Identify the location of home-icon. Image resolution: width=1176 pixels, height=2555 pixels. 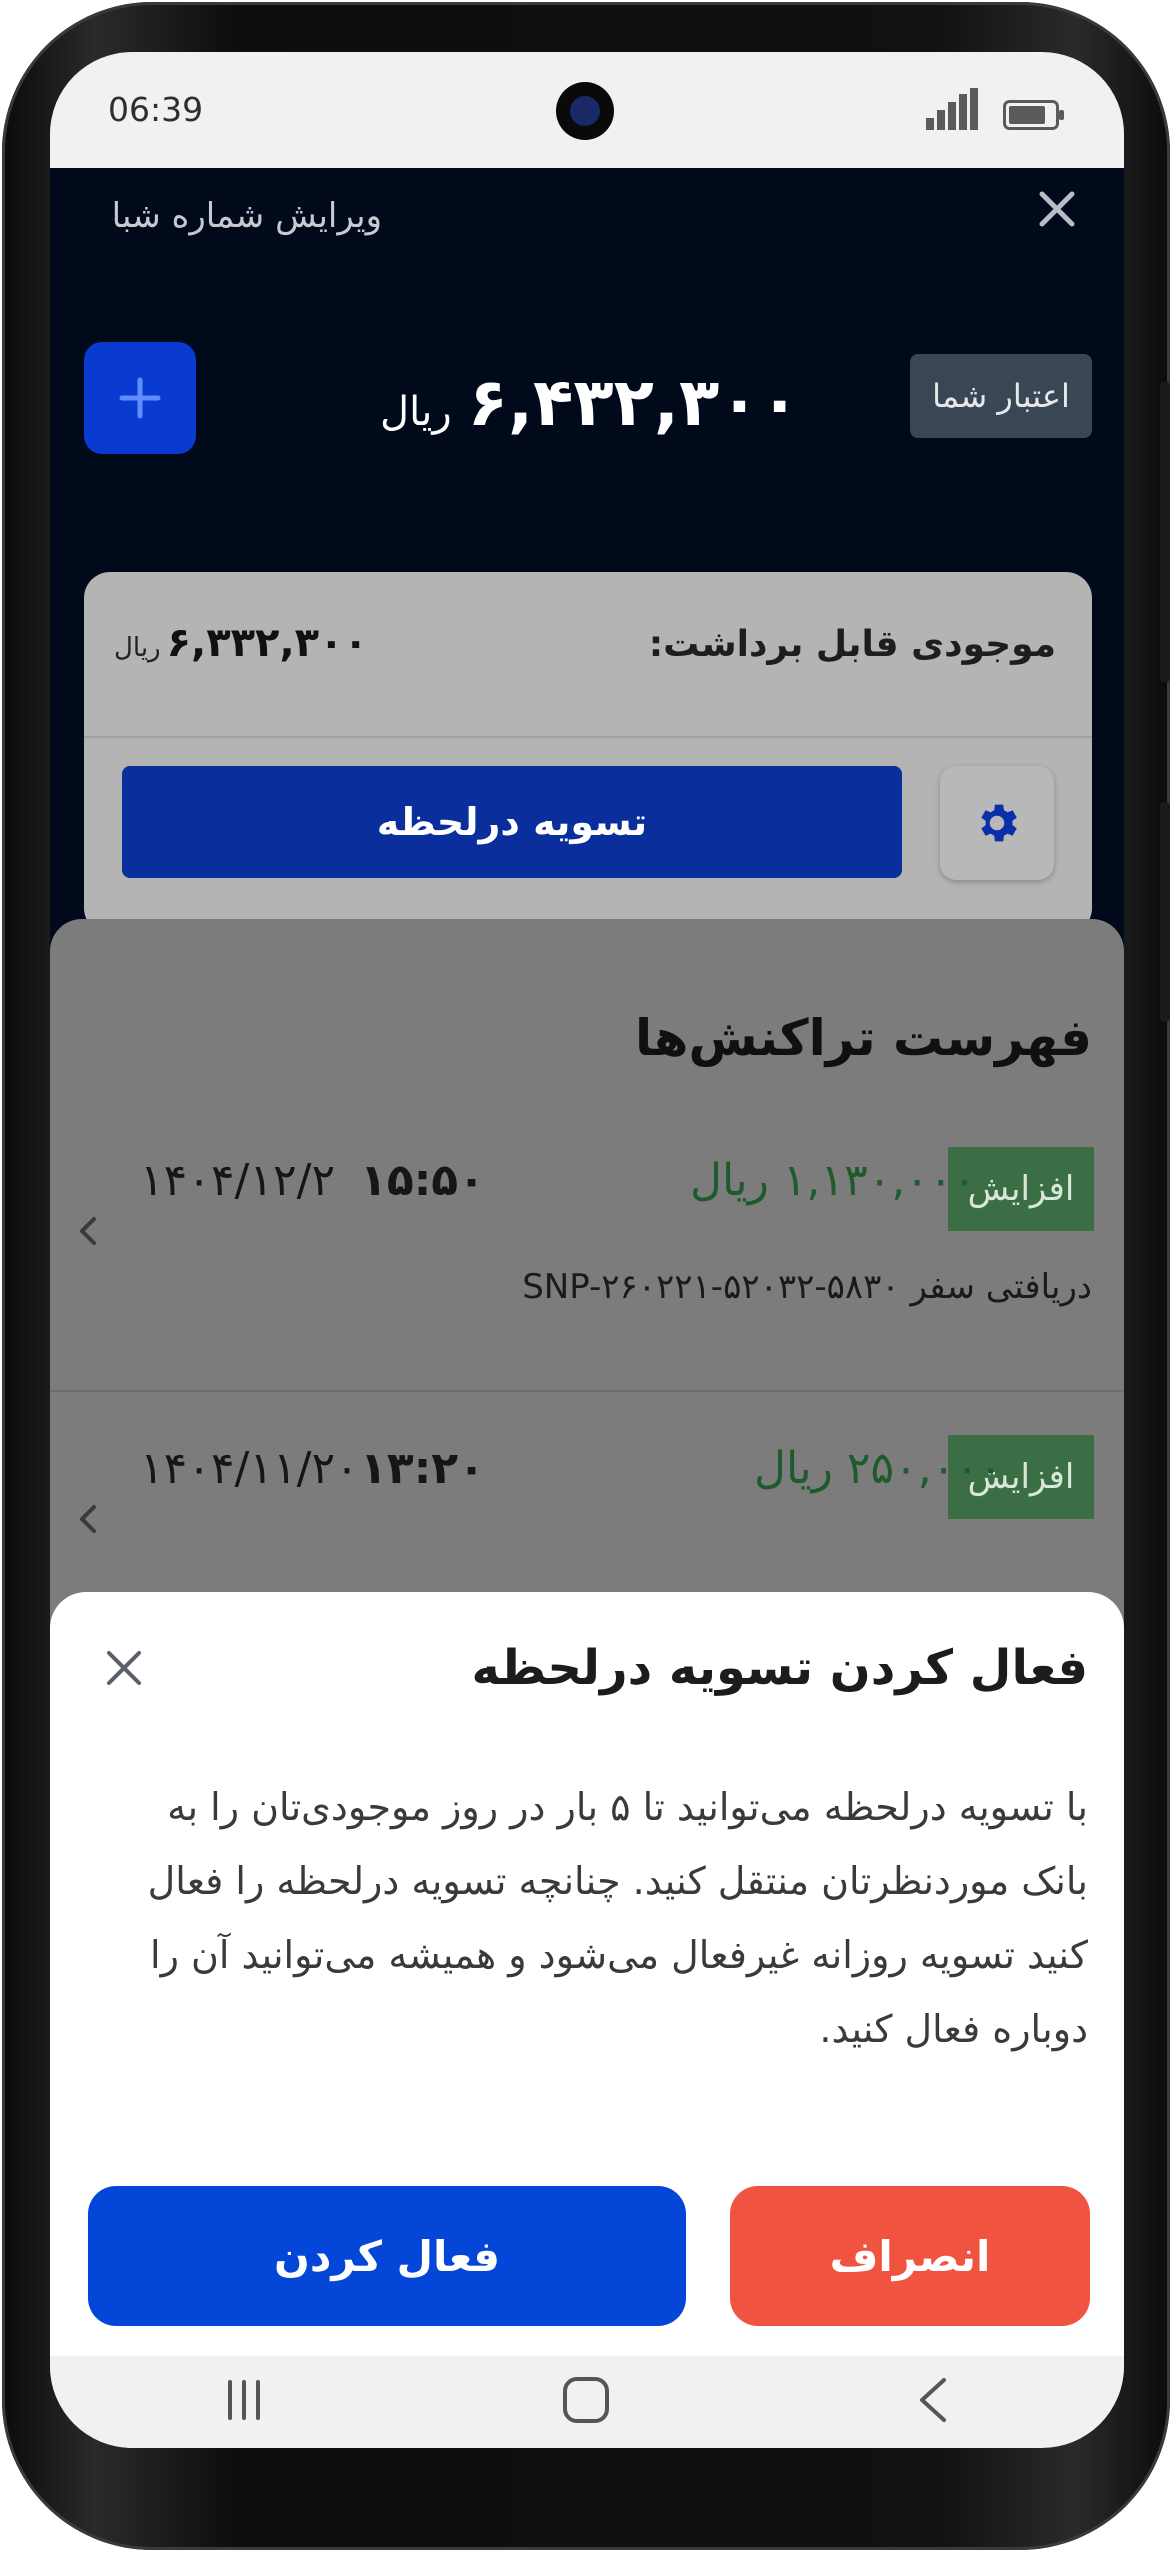
(586, 2400).